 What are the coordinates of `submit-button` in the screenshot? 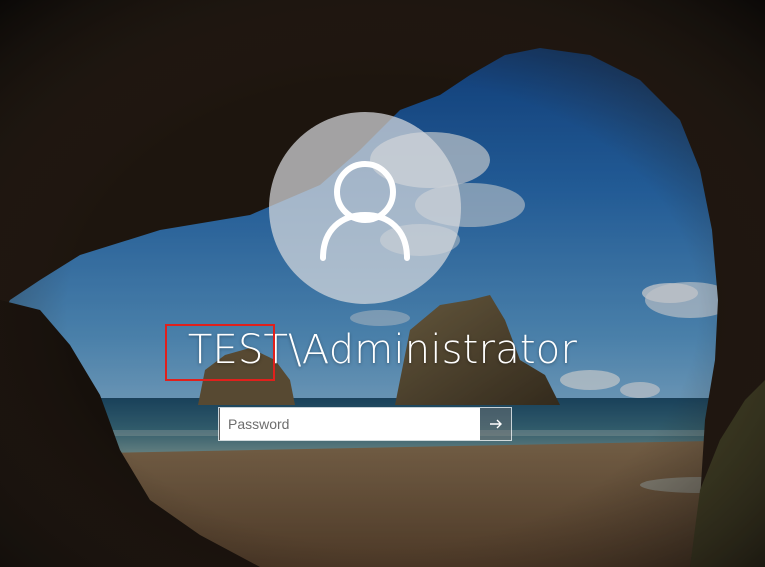 It's located at (495, 424).